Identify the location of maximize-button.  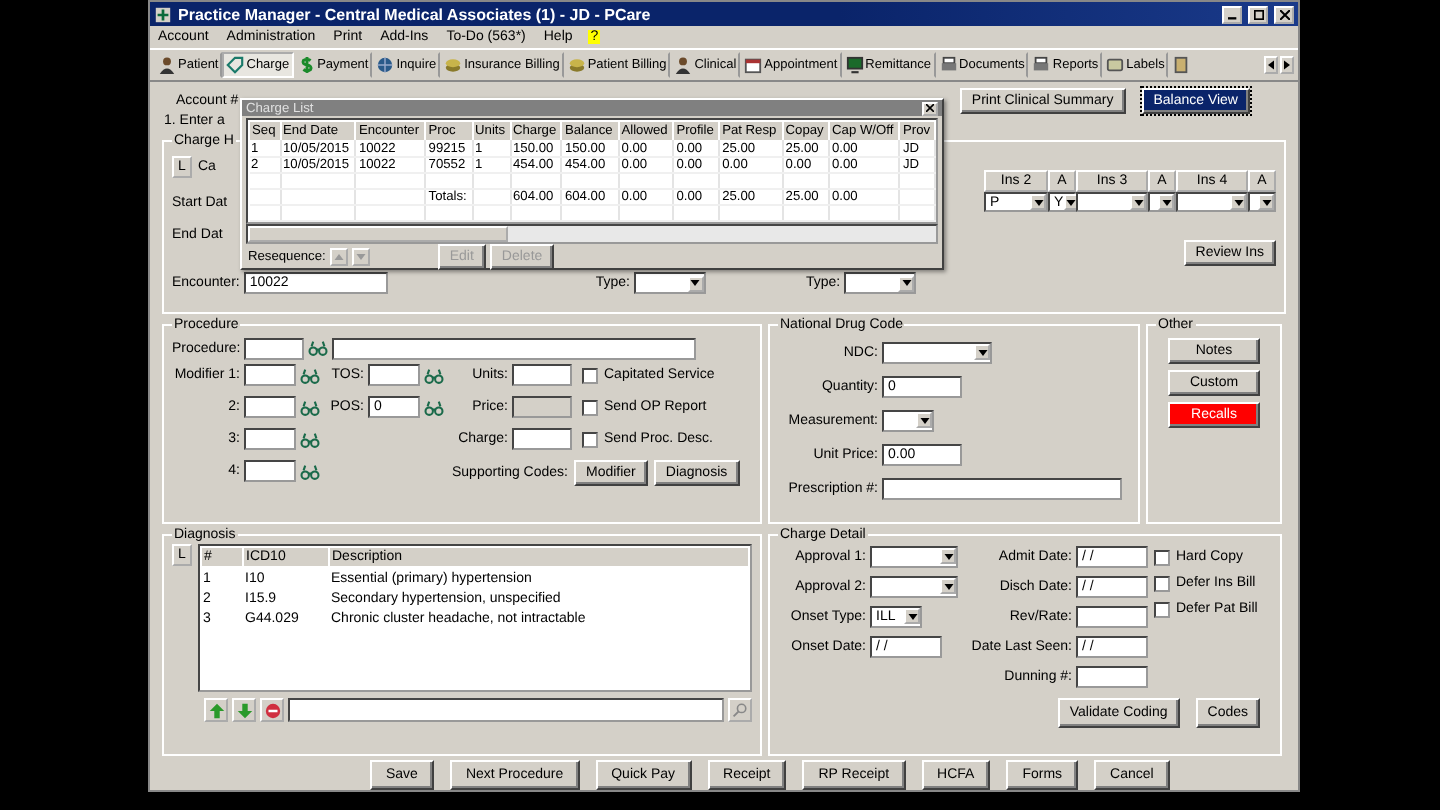
(1258, 14).